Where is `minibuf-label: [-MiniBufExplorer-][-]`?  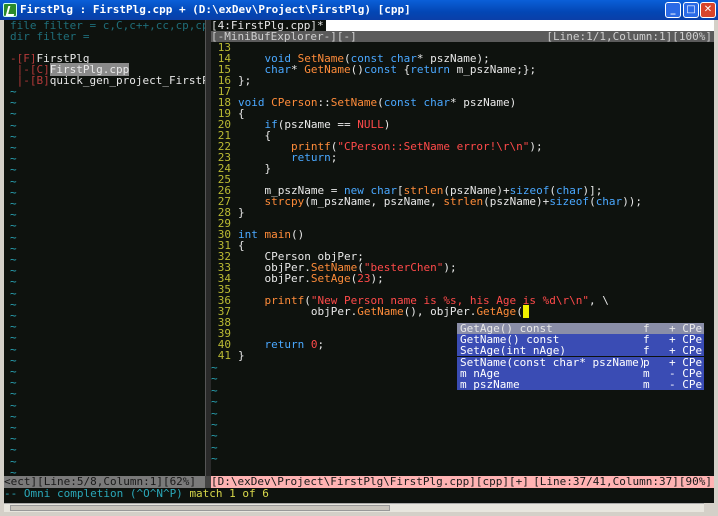 minibuf-label: [-MiniBufExplorer-][-] is located at coordinates (284, 36).